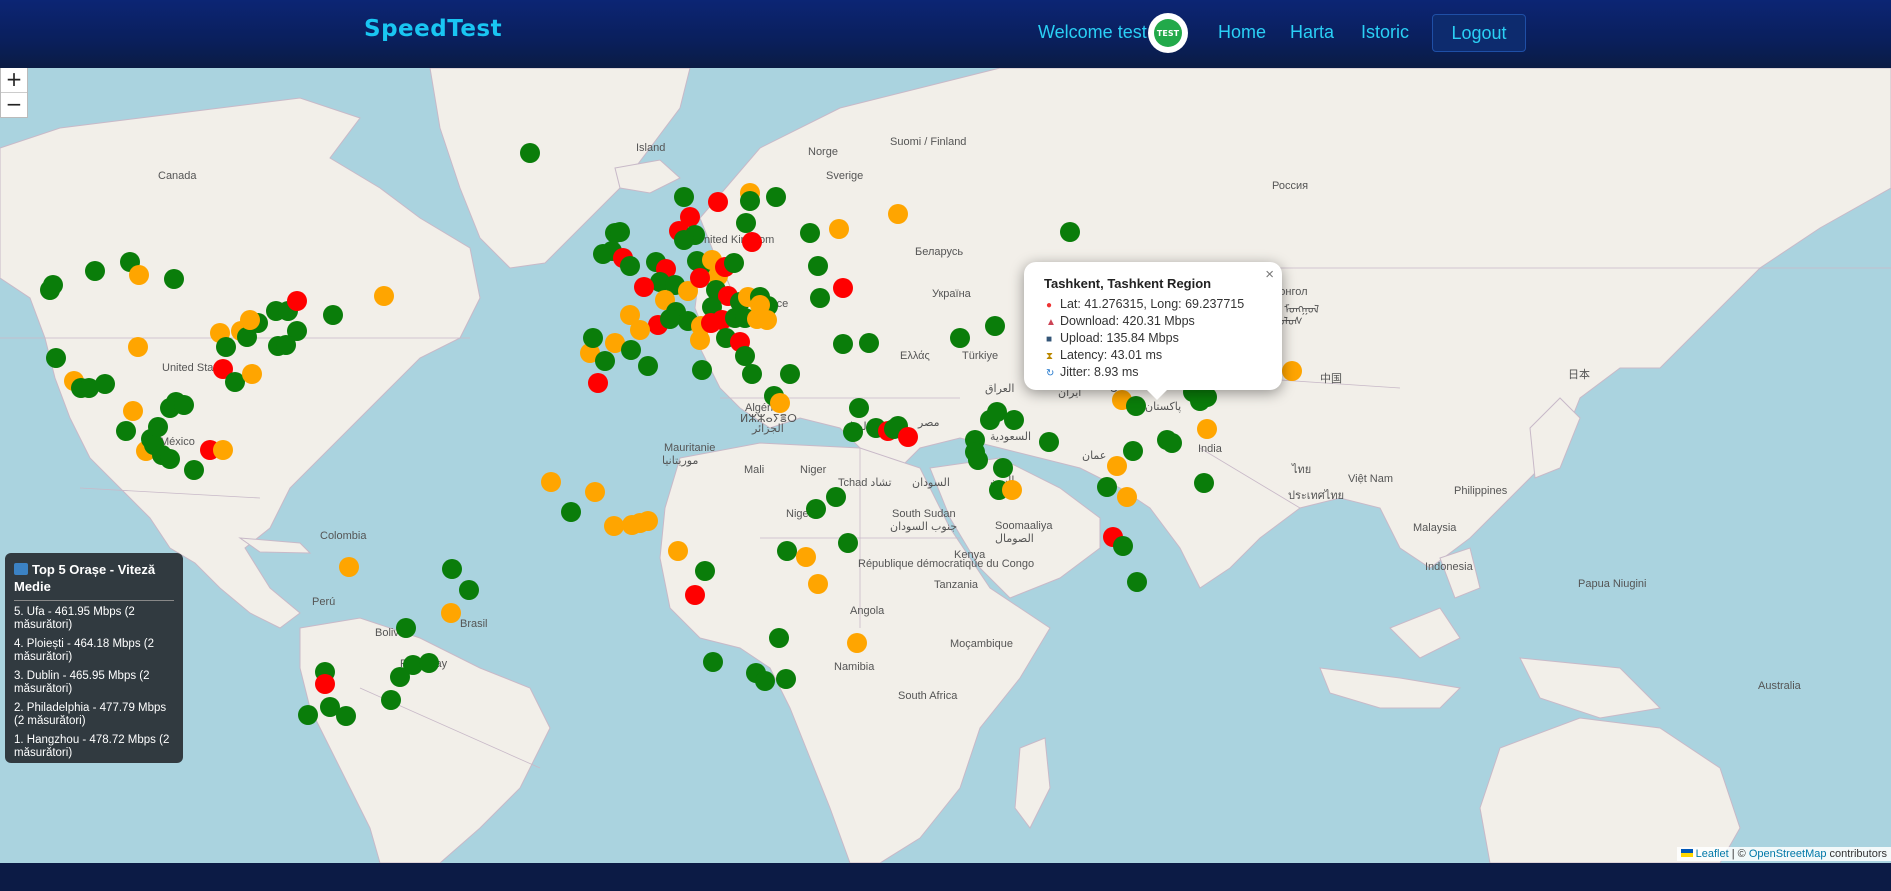  What do you see at coordinates (1269, 274) in the screenshot?
I see `close-popup-button: ×` at bounding box center [1269, 274].